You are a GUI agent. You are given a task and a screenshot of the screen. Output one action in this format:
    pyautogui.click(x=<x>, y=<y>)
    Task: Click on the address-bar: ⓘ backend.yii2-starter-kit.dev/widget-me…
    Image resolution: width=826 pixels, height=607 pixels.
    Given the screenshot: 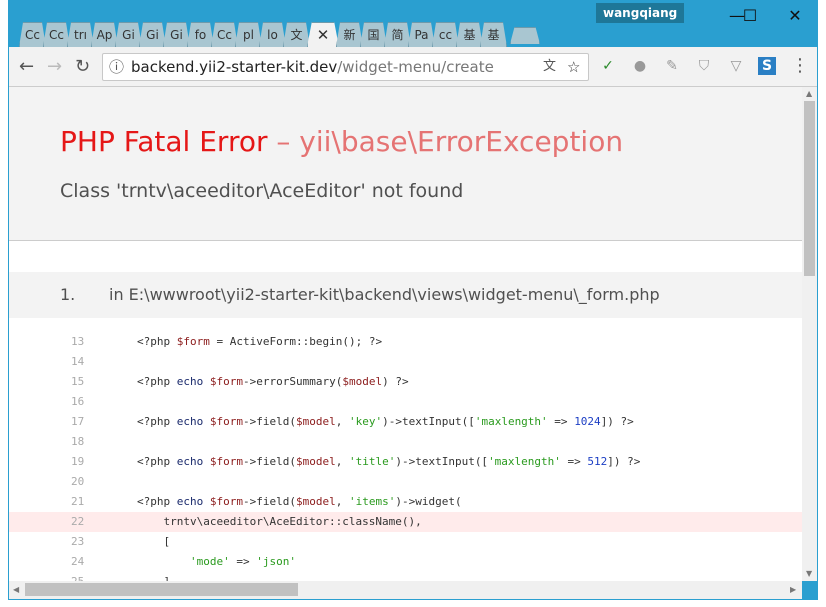 What is the action you would take?
    pyautogui.click(x=345, y=67)
    